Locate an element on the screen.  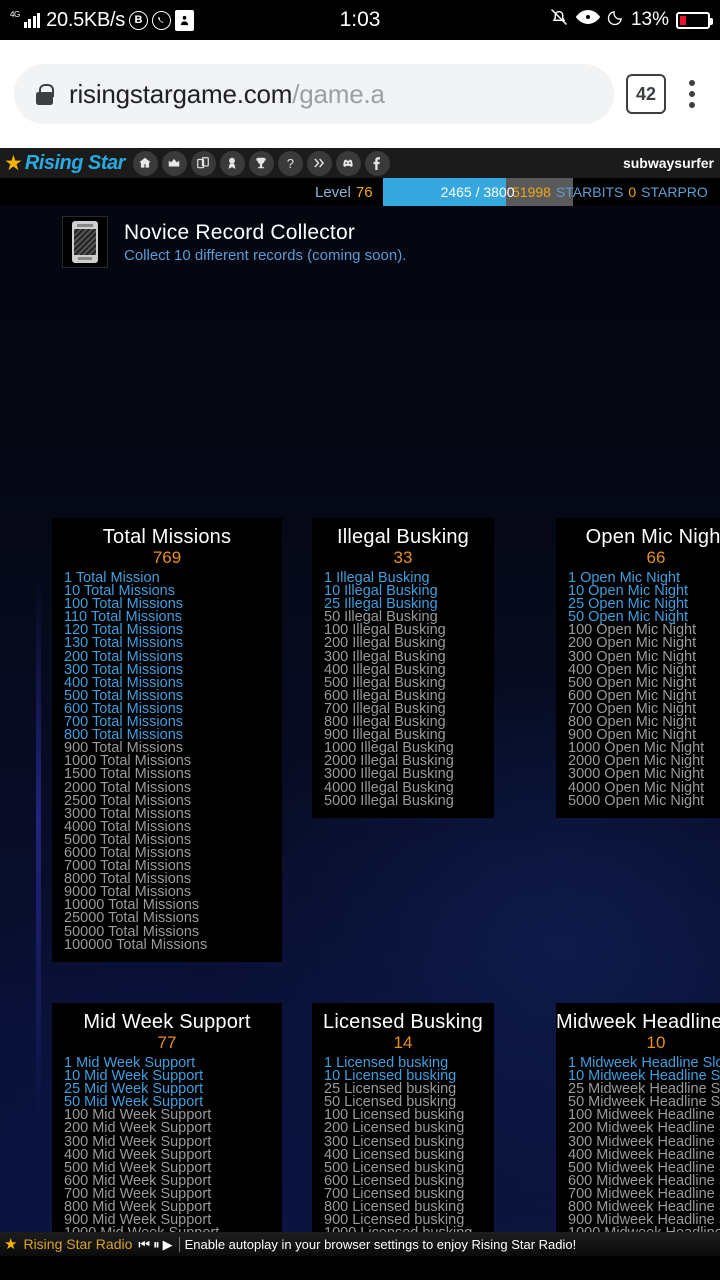
level-progress-group: Level 76 2465 / 3800 is located at coordinates (444, 192).